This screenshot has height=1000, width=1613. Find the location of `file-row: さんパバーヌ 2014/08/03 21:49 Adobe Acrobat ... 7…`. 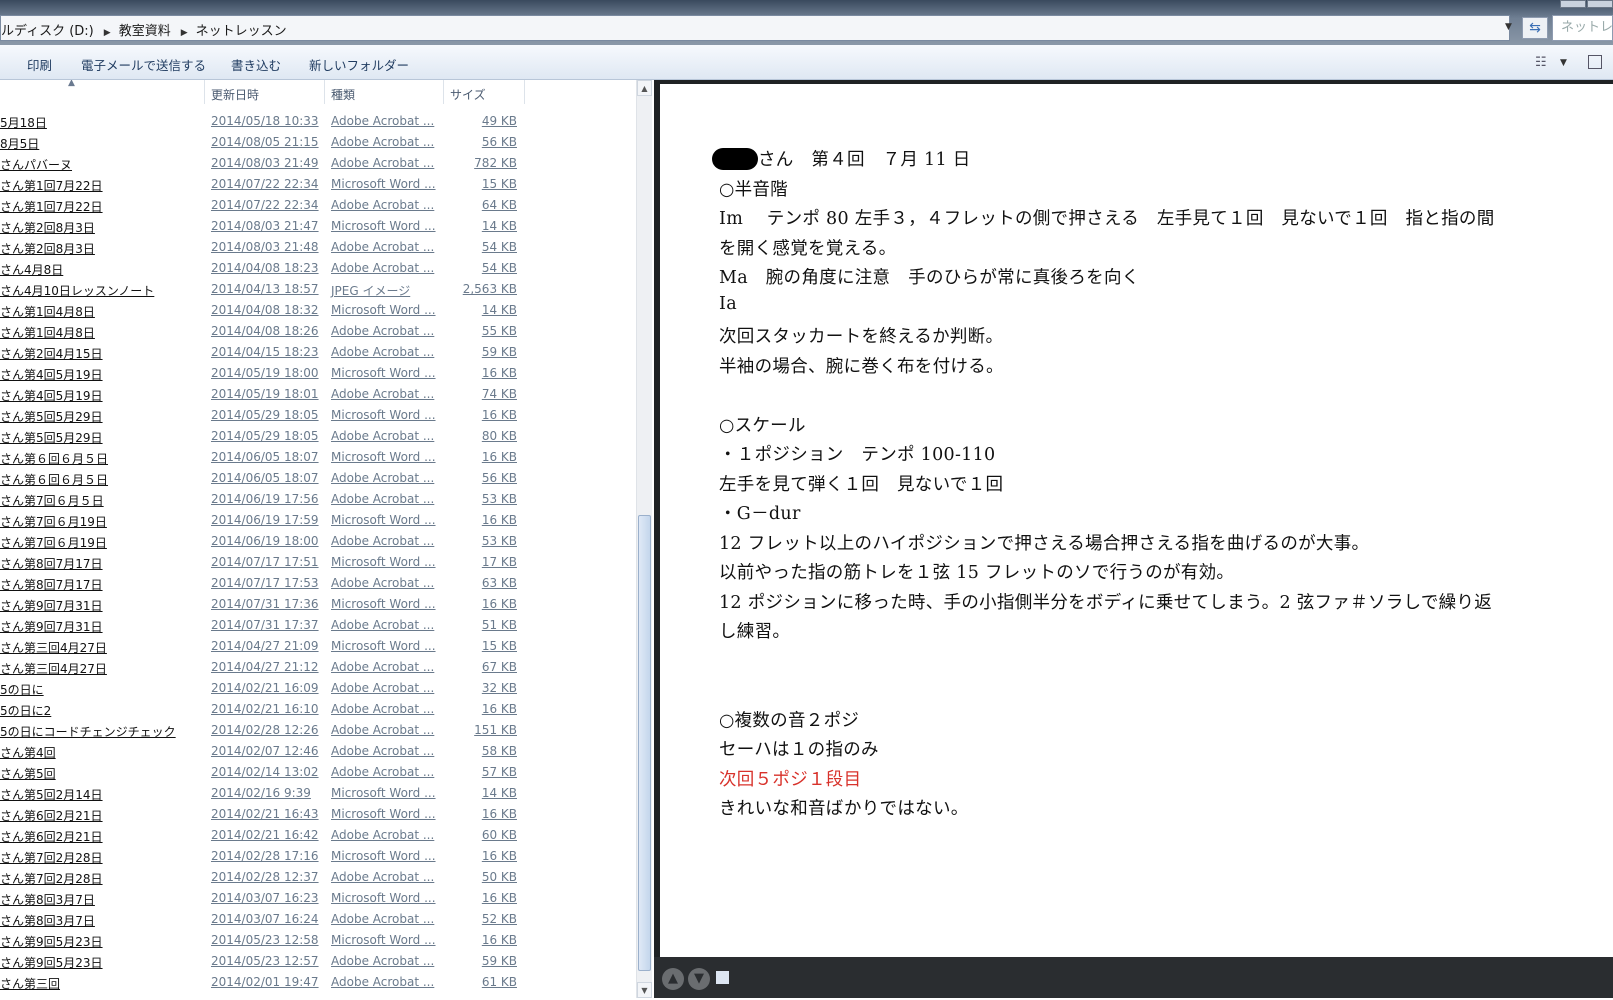

file-row: さんパバーヌ 2014/08/03 21:49 Adobe Acrobat ... 7… is located at coordinates (310, 163).